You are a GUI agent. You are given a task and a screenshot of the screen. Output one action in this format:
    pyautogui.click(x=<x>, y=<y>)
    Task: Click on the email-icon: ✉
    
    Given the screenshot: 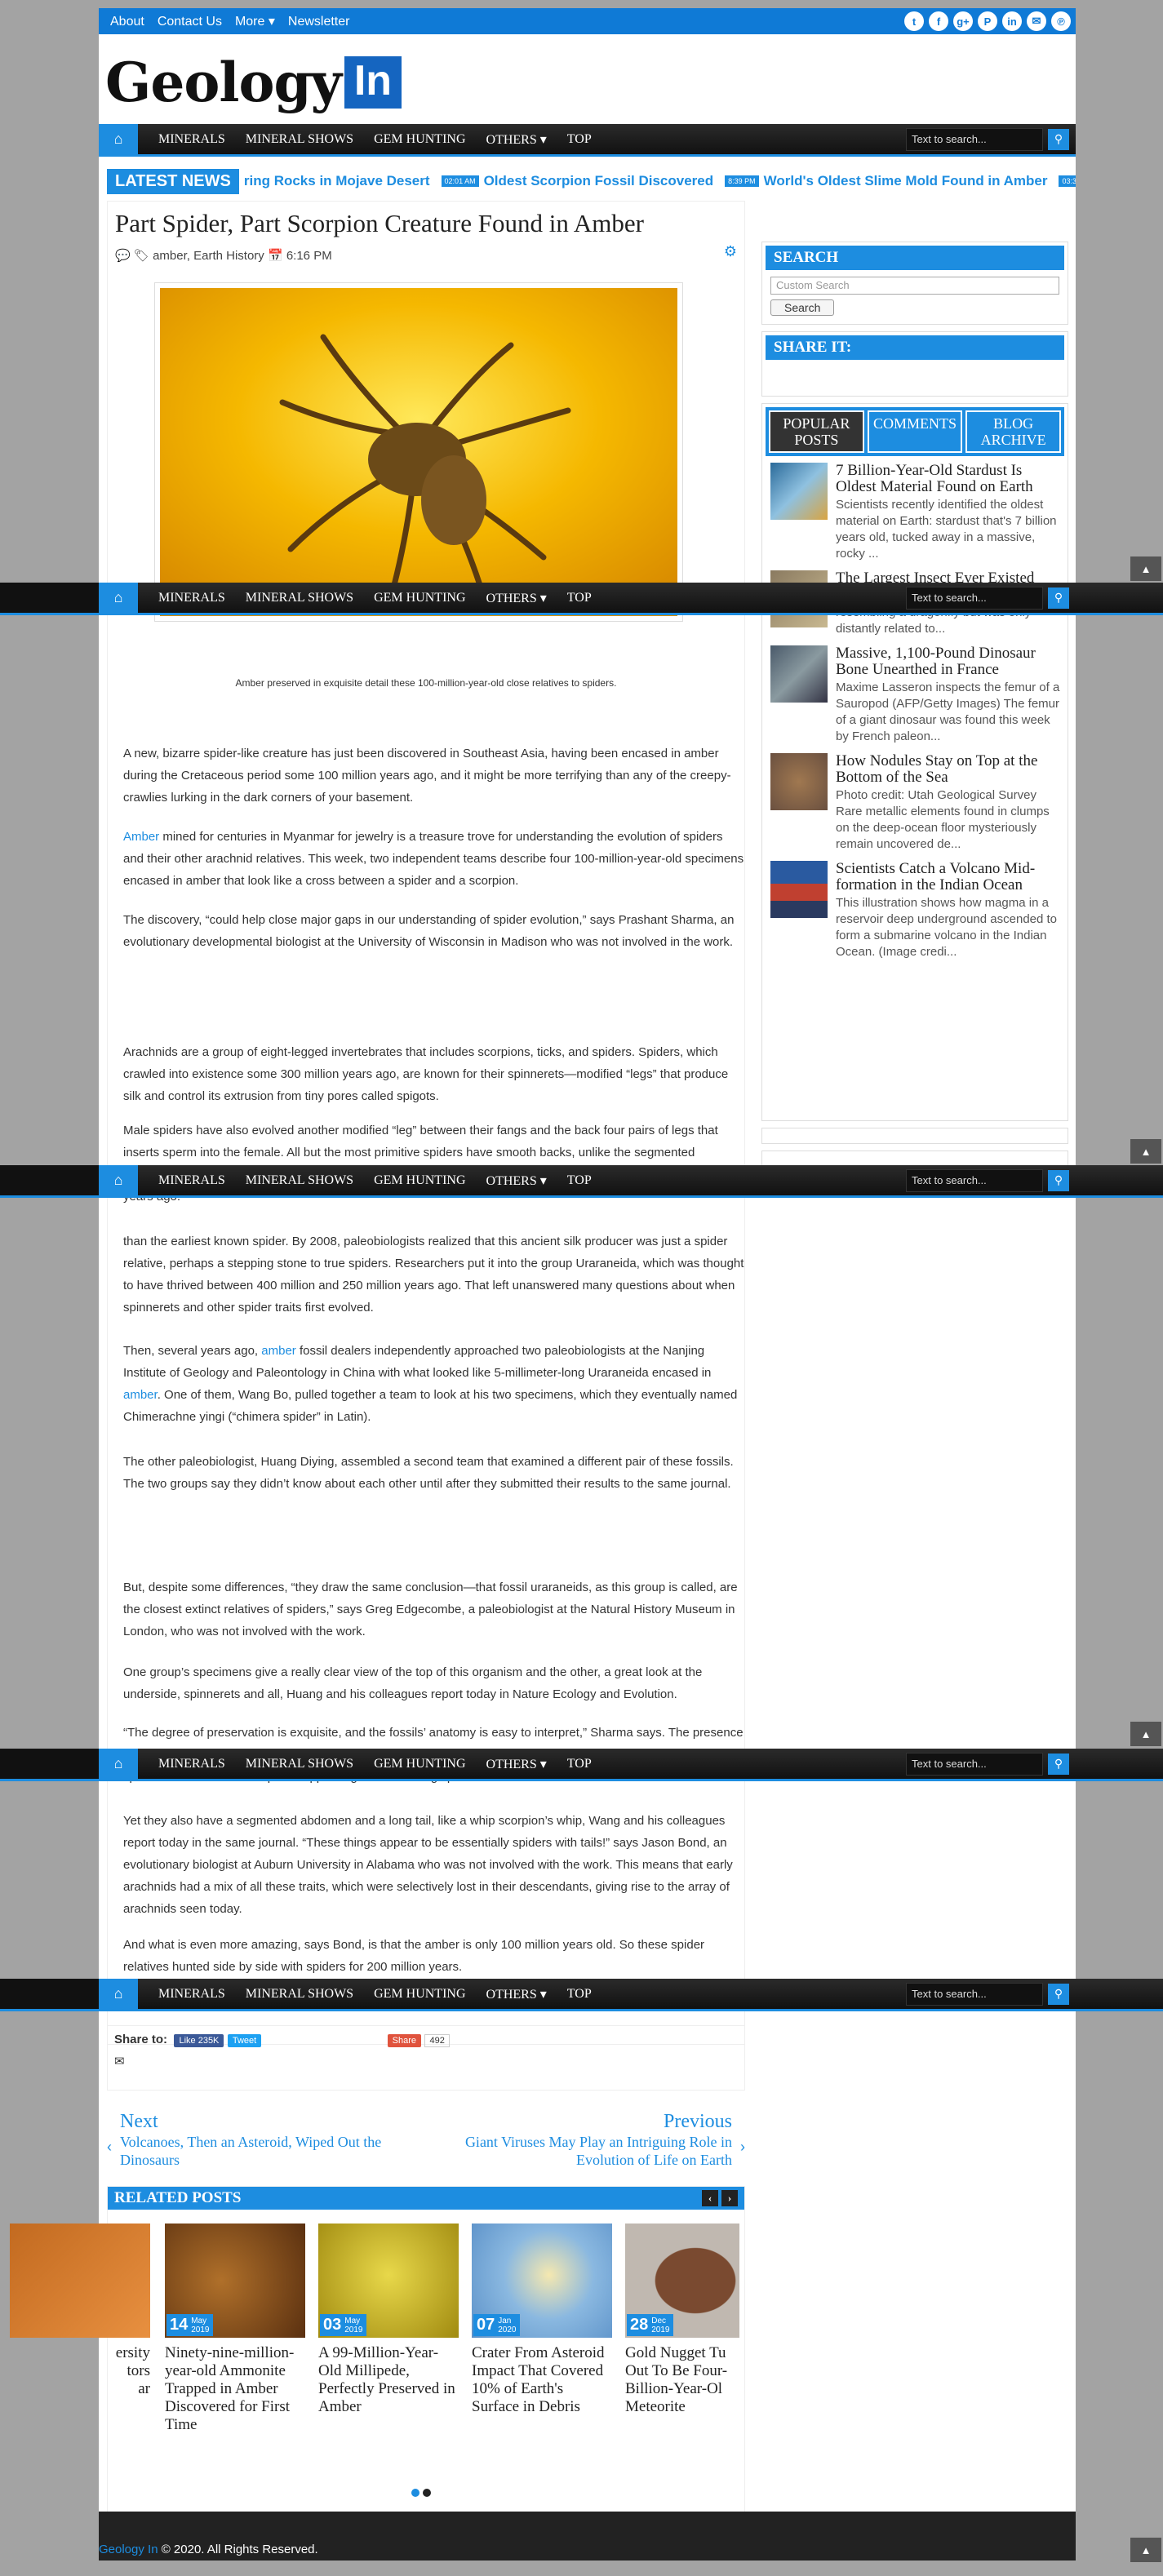 What is the action you would take?
    pyautogui.click(x=1036, y=21)
    